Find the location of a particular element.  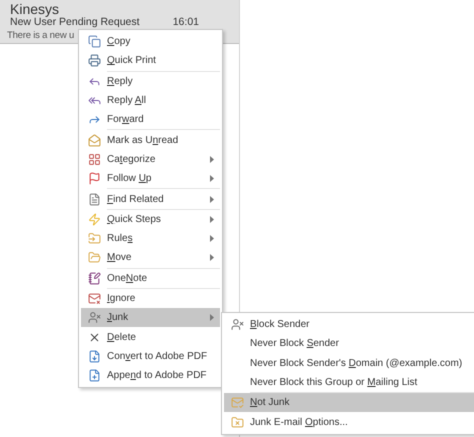

menu-item-label: Reply is located at coordinates (120, 81).